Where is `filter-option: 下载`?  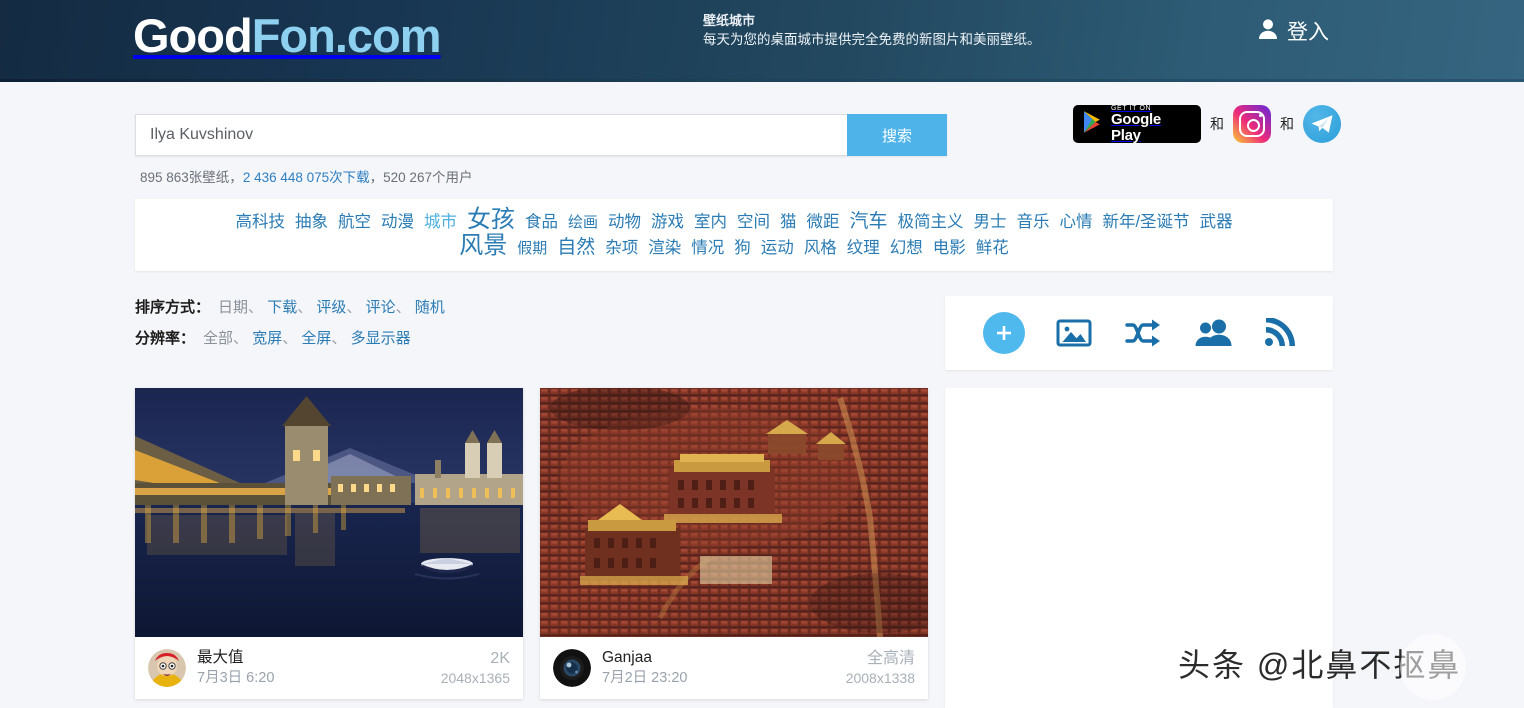 filter-option: 下载 is located at coordinates (282, 307).